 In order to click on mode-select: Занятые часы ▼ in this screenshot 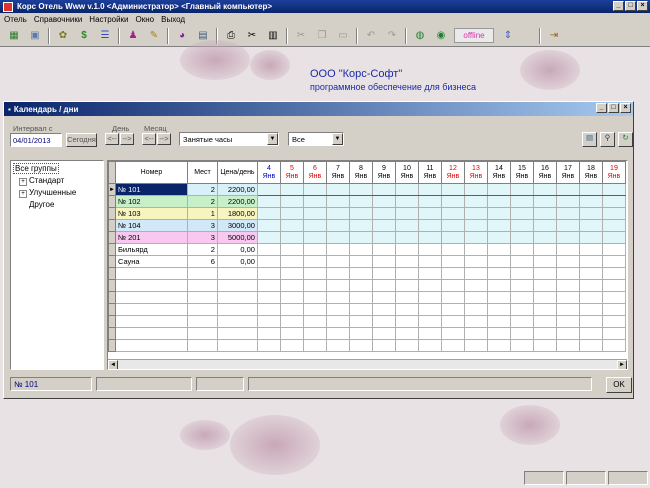, I will do `click(229, 139)`.